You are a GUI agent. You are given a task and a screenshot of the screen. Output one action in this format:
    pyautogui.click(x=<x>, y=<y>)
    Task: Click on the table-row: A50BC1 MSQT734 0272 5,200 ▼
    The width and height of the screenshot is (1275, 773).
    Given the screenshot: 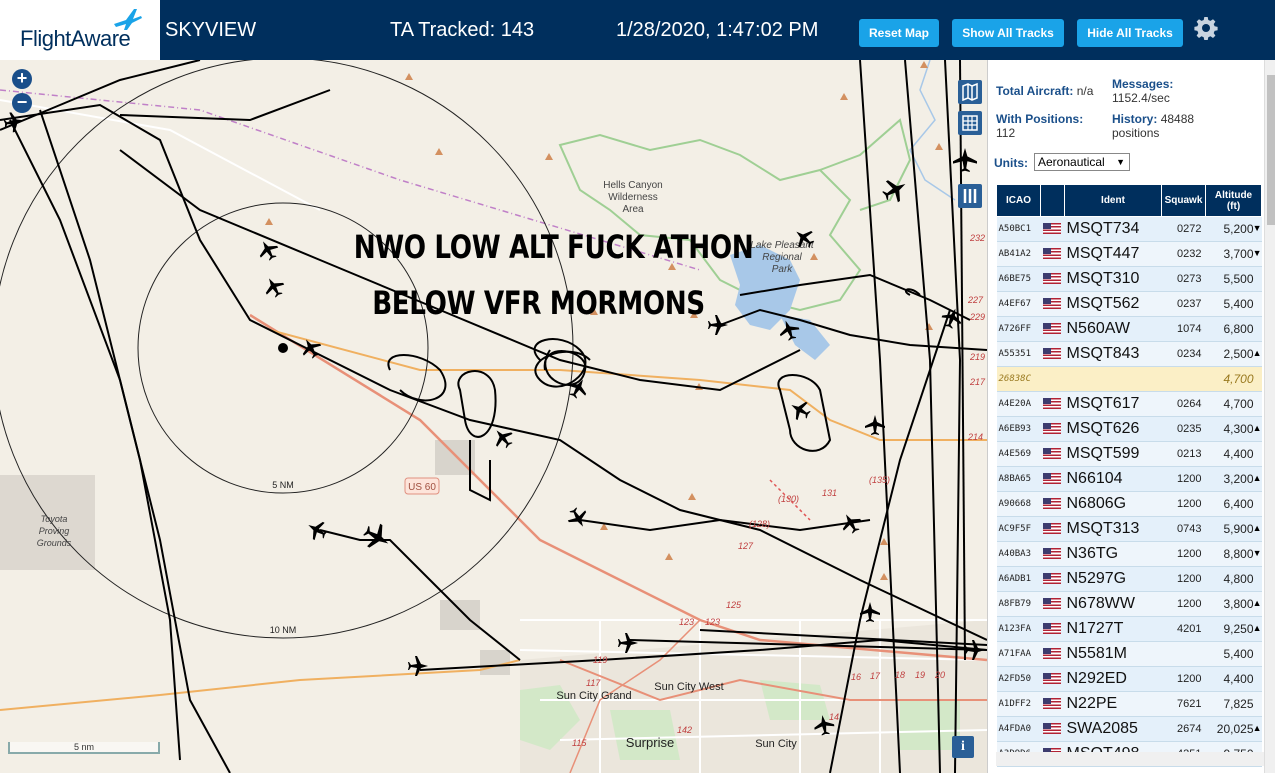 What is the action you would take?
    pyautogui.click(x=1129, y=229)
    